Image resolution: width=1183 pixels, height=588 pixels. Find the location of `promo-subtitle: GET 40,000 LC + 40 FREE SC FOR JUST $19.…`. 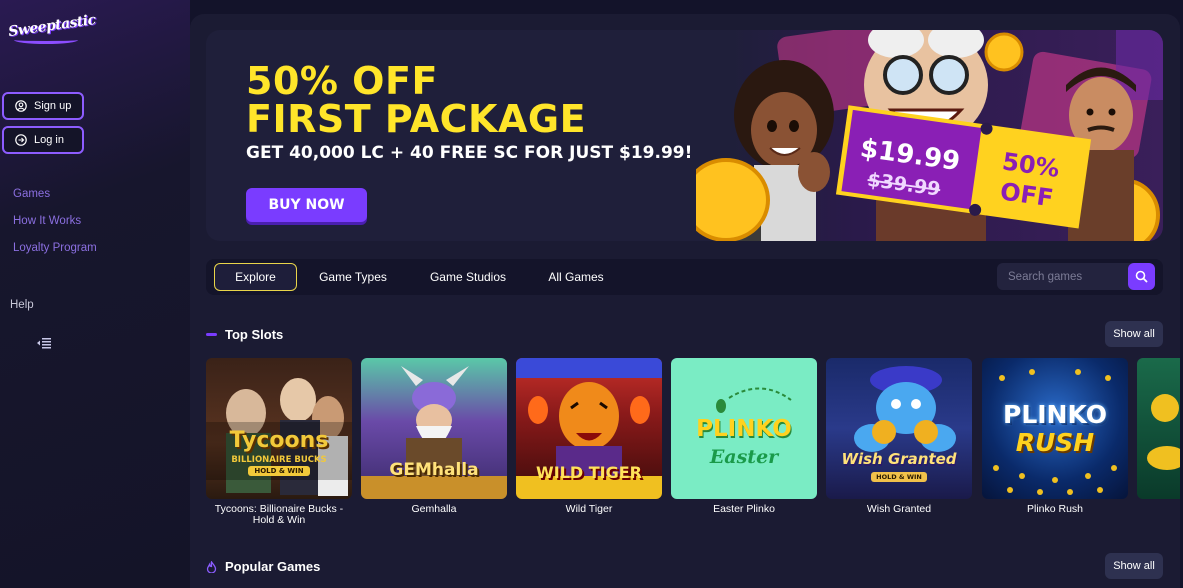

promo-subtitle: GET 40,000 LC + 40 FREE SC FOR JUST $19.… is located at coordinates (469, 153).